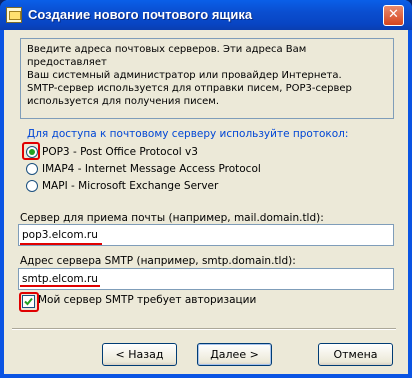 This screenshot has height=378, width=412. What do you see at coordinates (393, 15) in the screenshot?
I see `close-button: ✕` at bounding box center [393, 15].